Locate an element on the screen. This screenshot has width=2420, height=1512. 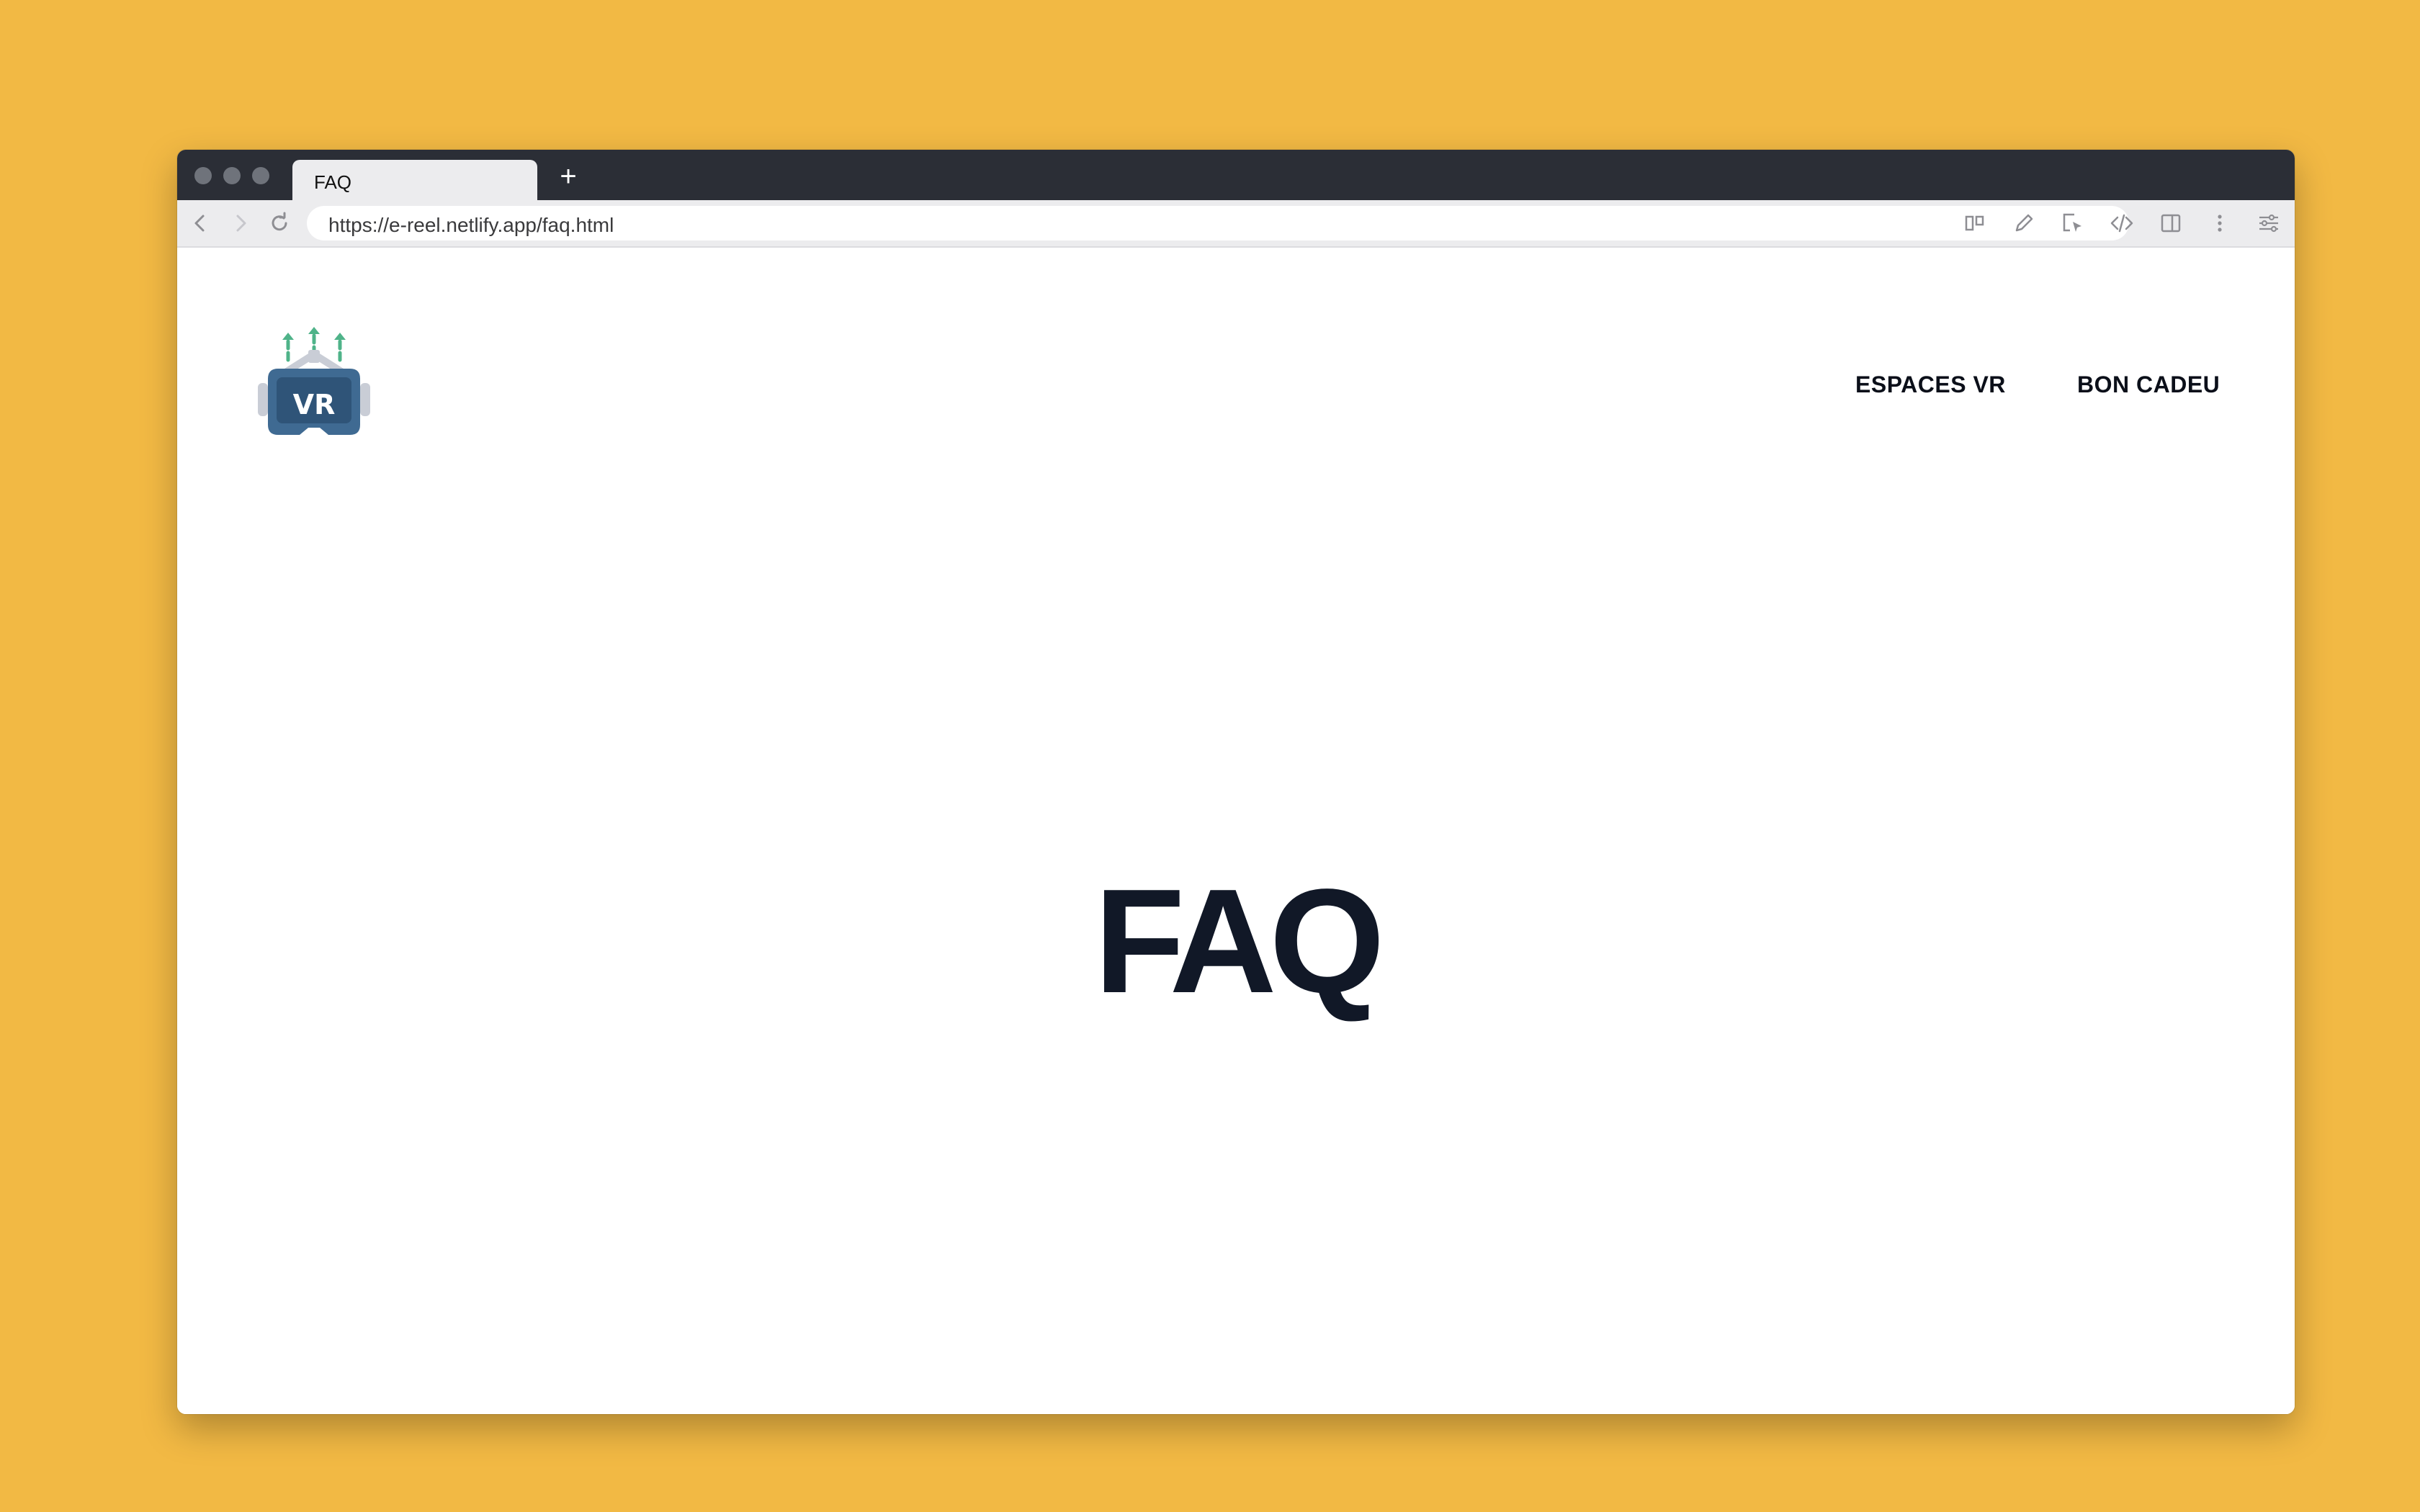
address-bar: https://e-reel.netlify.app/faq.html is located at coordinates (1218, 223).